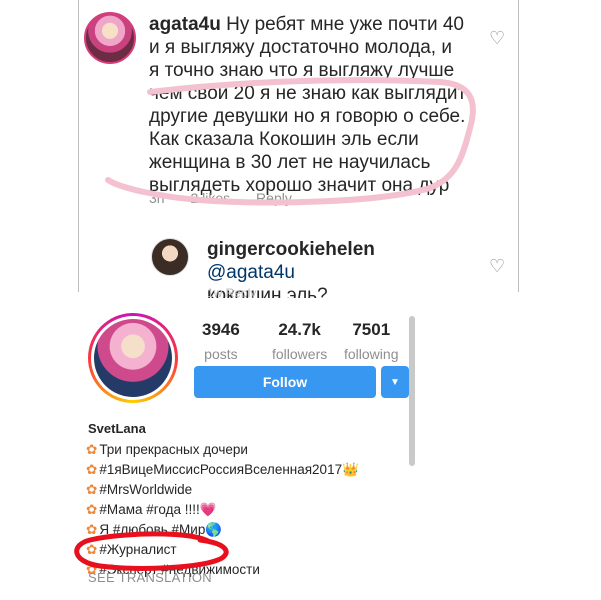 The width and height of the screenshot is (601, 600). What do you see at coordinates (300, 47) in the screenshot?
I see `comment-line-2: и я выгляжу достаточно молода, и` at bounding box center [300, 47].